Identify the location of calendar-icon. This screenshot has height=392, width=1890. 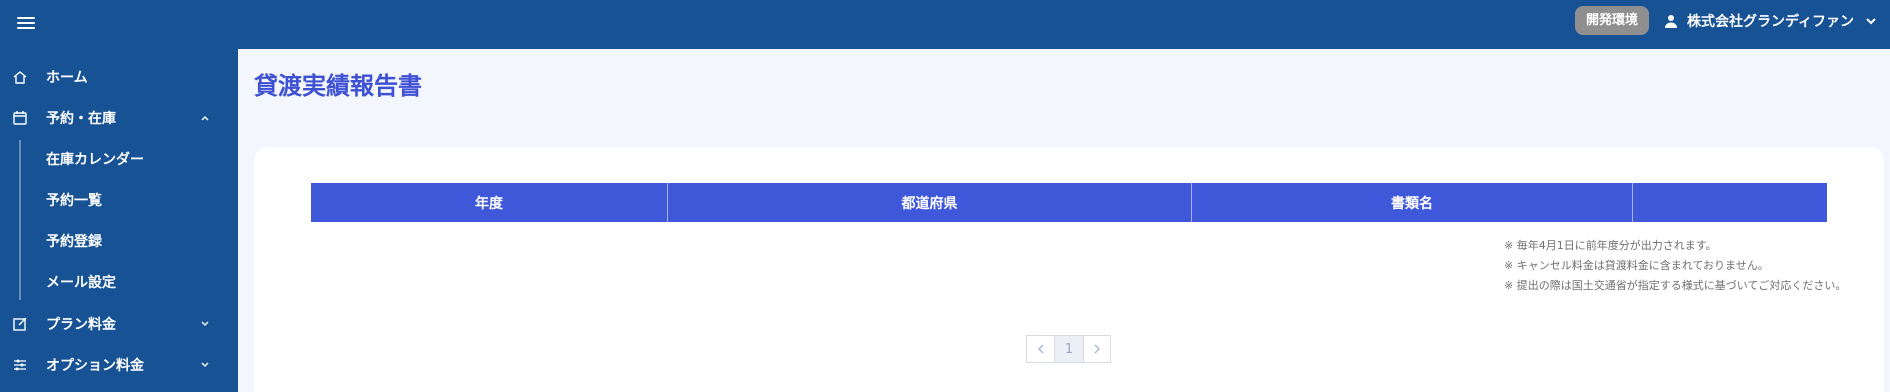
(20, 118).